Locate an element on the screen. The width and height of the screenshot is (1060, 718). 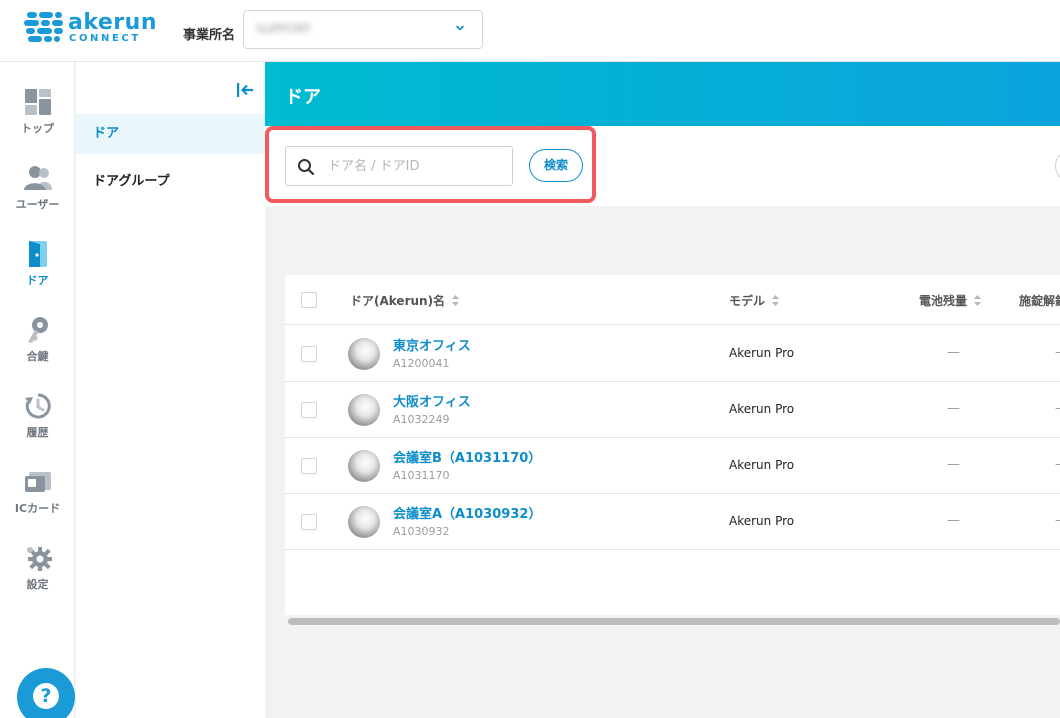
column-label: モデル is located at coordinates (747, 301).